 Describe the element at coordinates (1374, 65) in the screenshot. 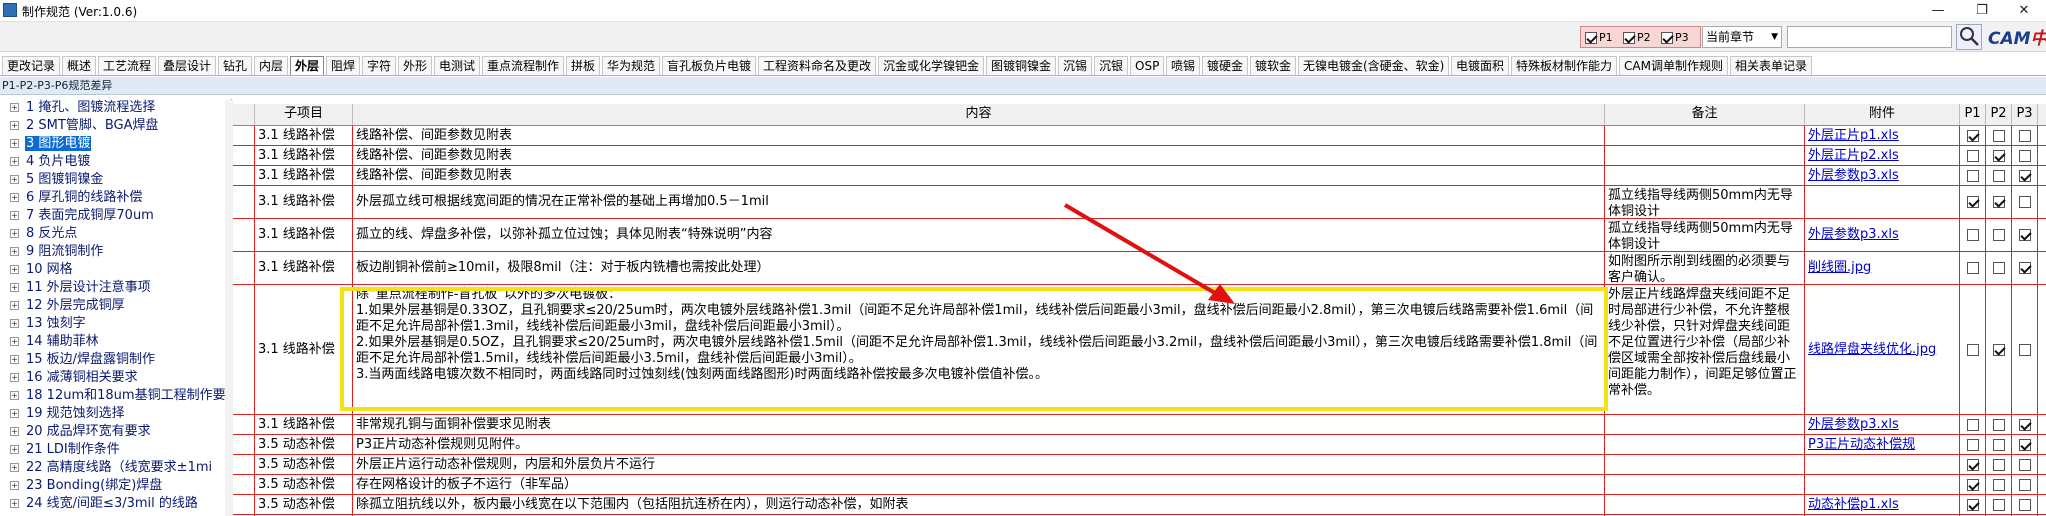

I see `tab-24: 无镍电镀金(含硬金、软金)` at that location.